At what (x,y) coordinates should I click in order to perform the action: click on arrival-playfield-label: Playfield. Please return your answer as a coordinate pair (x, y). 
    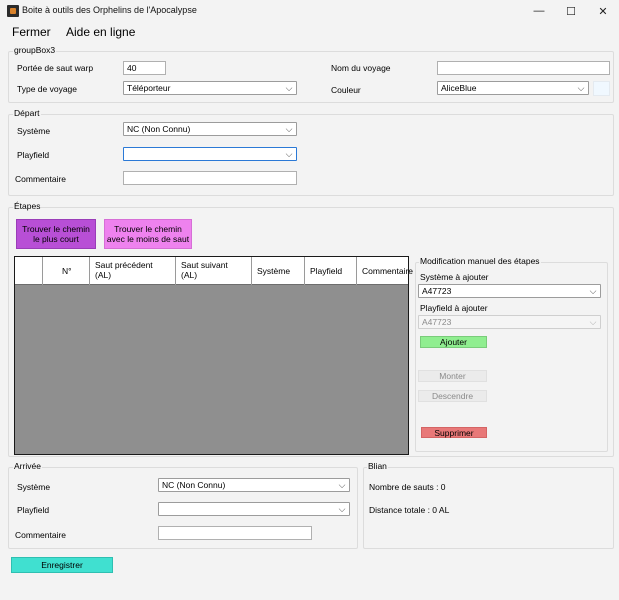
    Looking at the image, I should click on (33, 510).